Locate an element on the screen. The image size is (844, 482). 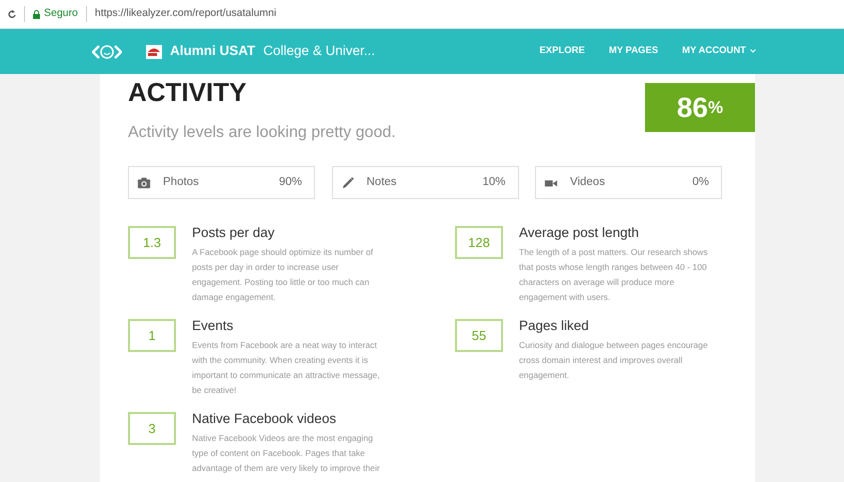
metric-title: Posts per day is located at coordinates (234, 233).